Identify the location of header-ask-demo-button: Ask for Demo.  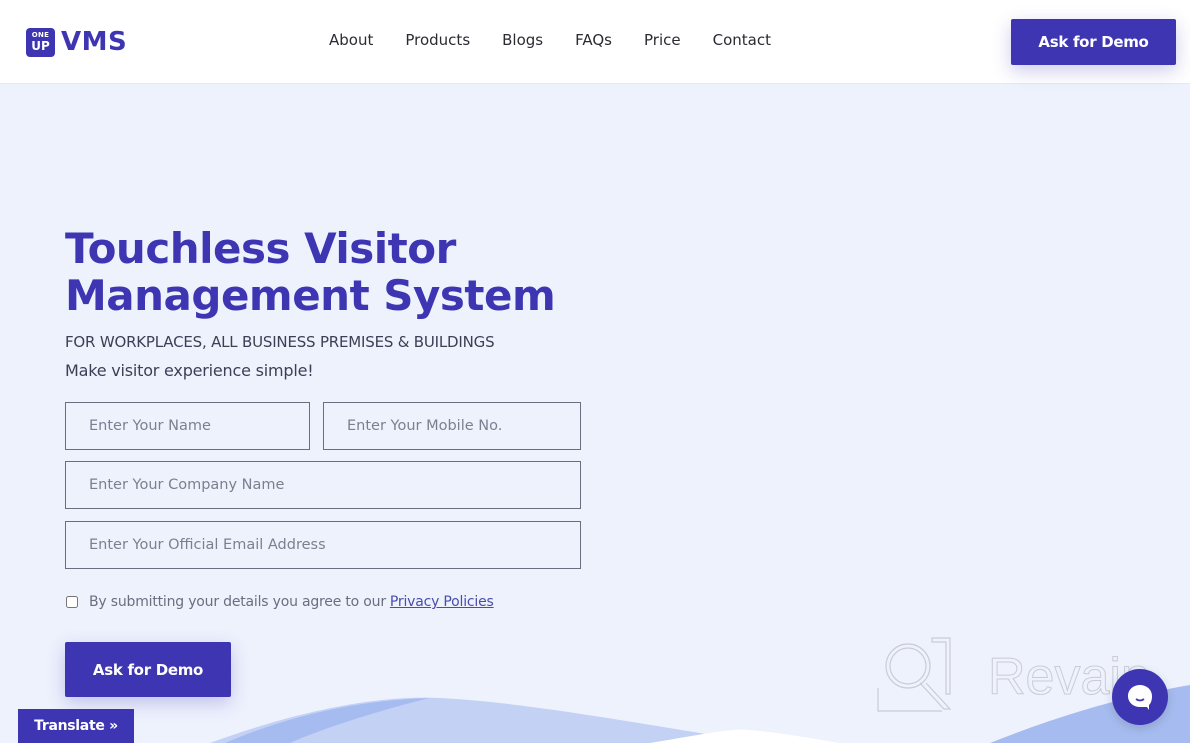
(1093, 42).